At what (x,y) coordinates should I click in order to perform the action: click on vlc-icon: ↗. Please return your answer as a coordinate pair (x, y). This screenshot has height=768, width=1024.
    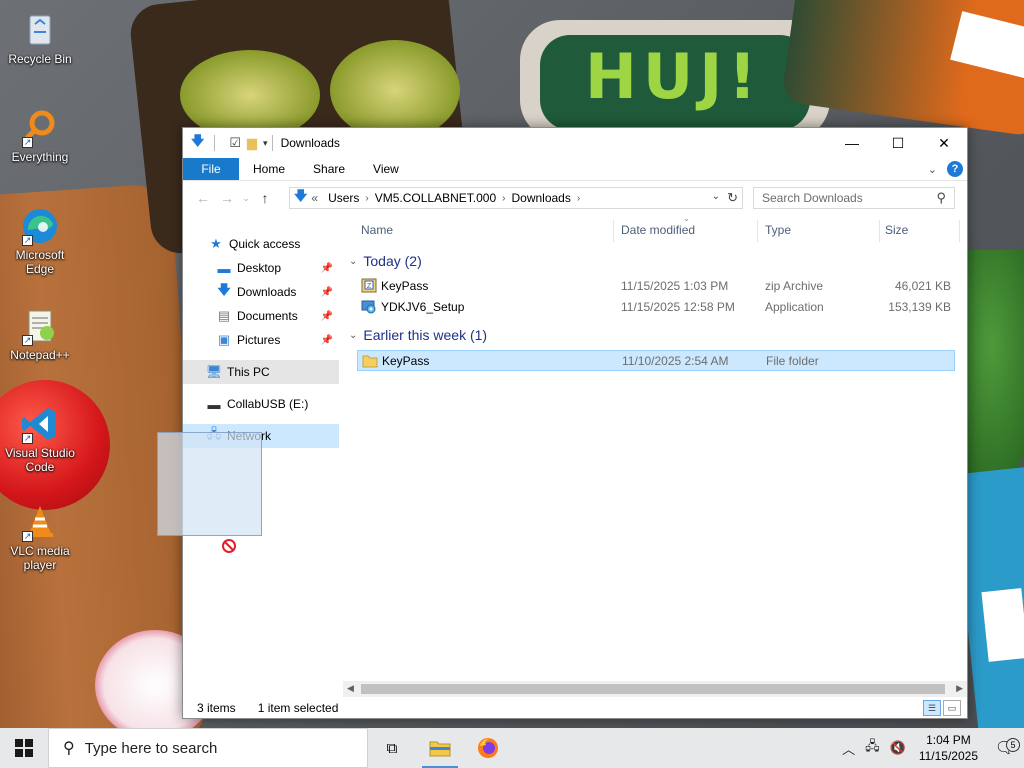
    Looking at the image, I should click on (40, 522).